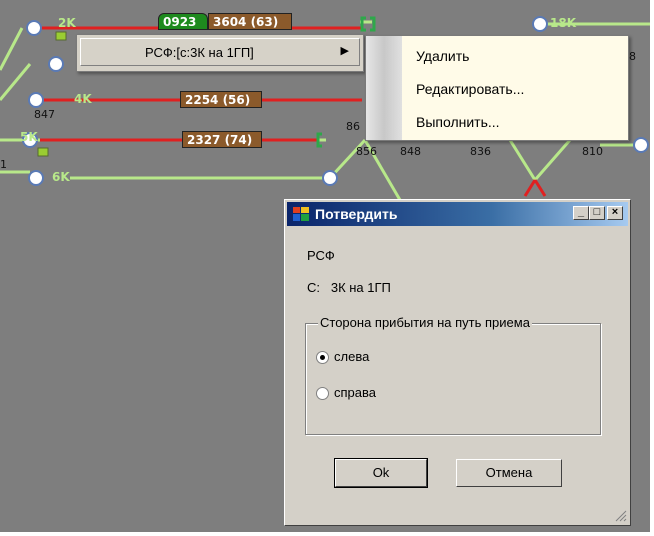  Describe the element at coordinates (615, 213) in the screenshot. I see `close-button: ×` at that location.